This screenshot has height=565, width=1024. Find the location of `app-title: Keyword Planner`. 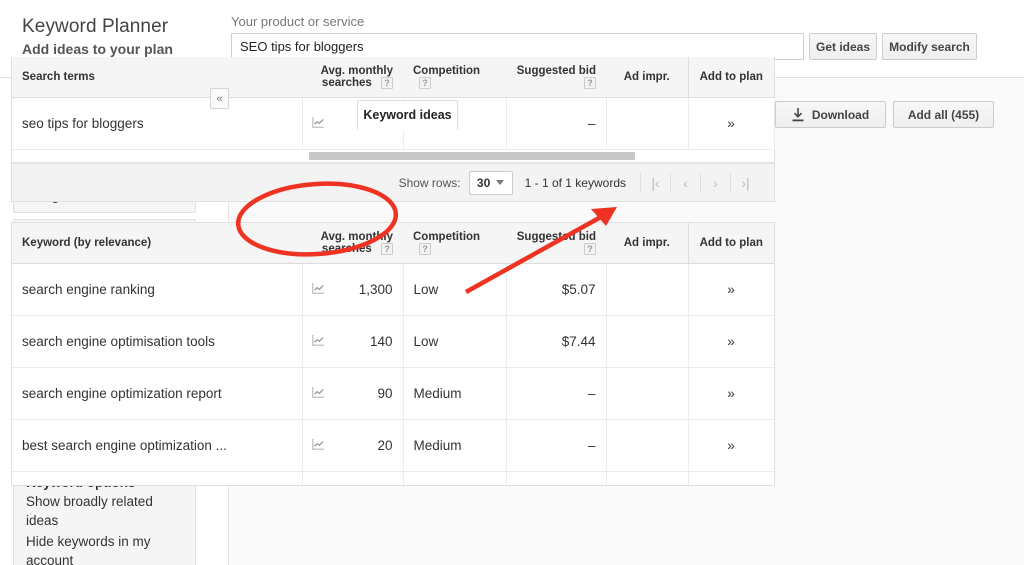

app-title: Keyword Planner is located at coordinates (95, 26).